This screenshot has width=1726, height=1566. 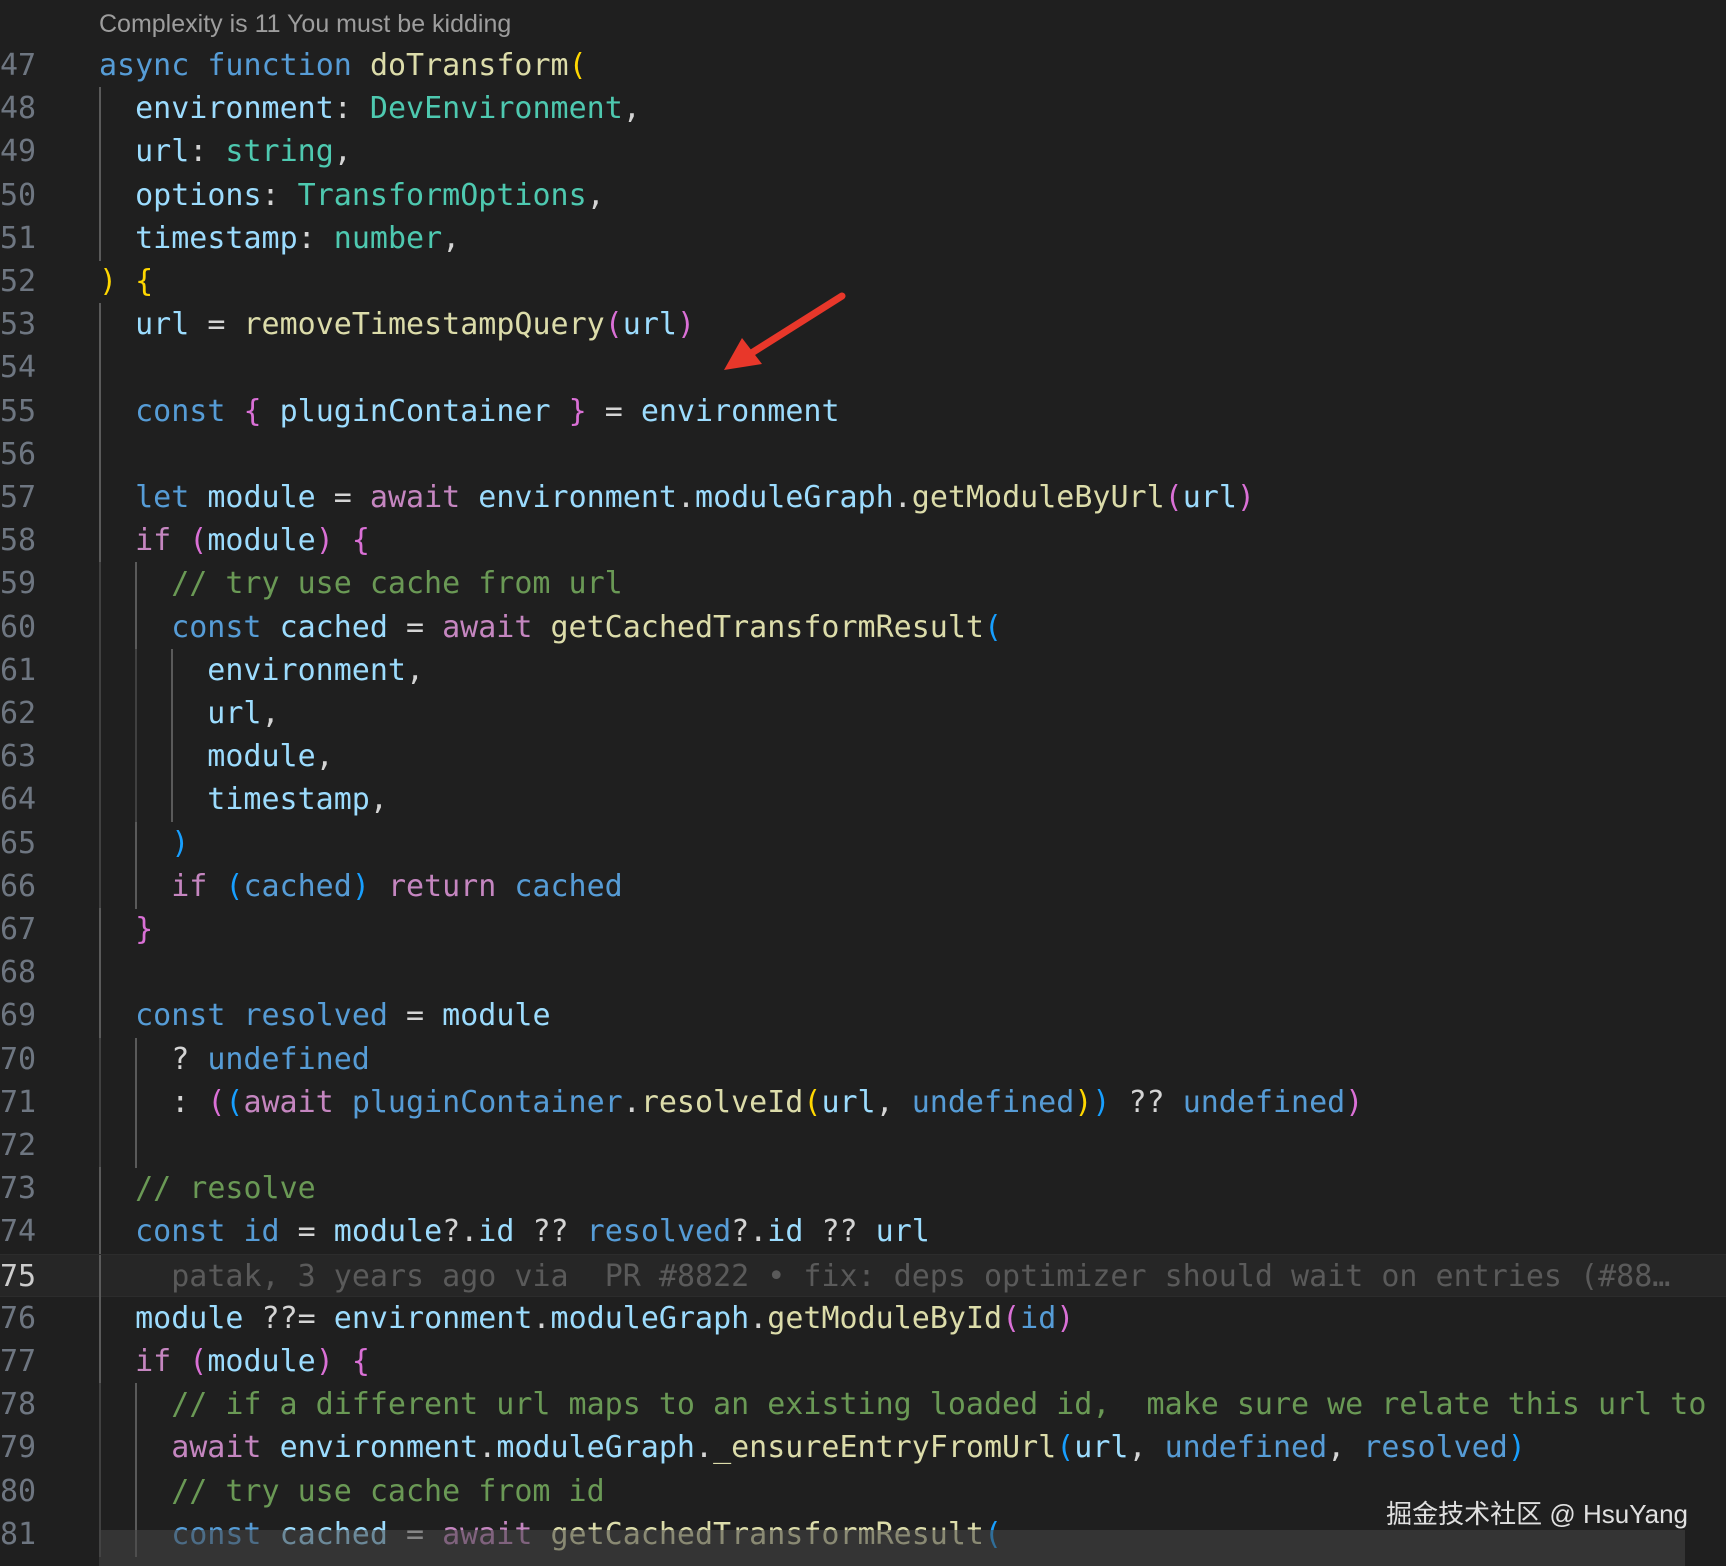 What do you see at coordinates (863, 454) in the screenshot?
I see `code-line: 56` at bounding box center [863, 454].